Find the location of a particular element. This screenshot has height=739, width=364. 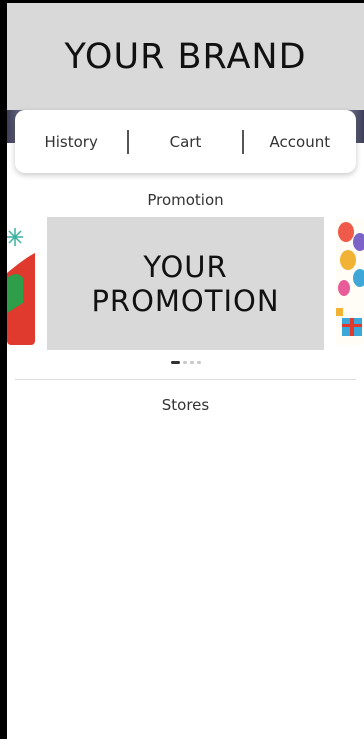

nav-history-label: History is located at coordinates (71, 141).